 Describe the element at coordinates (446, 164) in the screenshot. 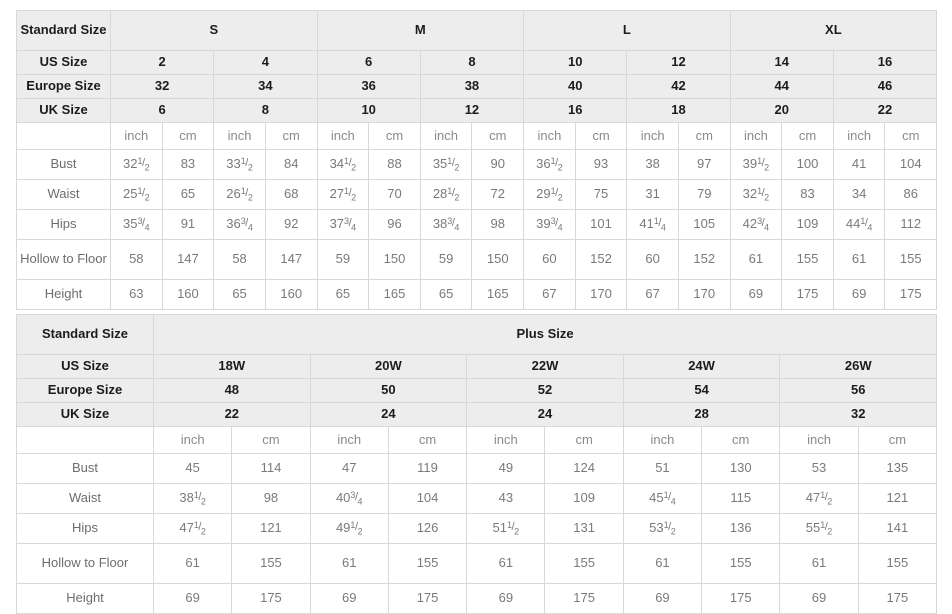

I see `measurement-value: 351/2` at that location.